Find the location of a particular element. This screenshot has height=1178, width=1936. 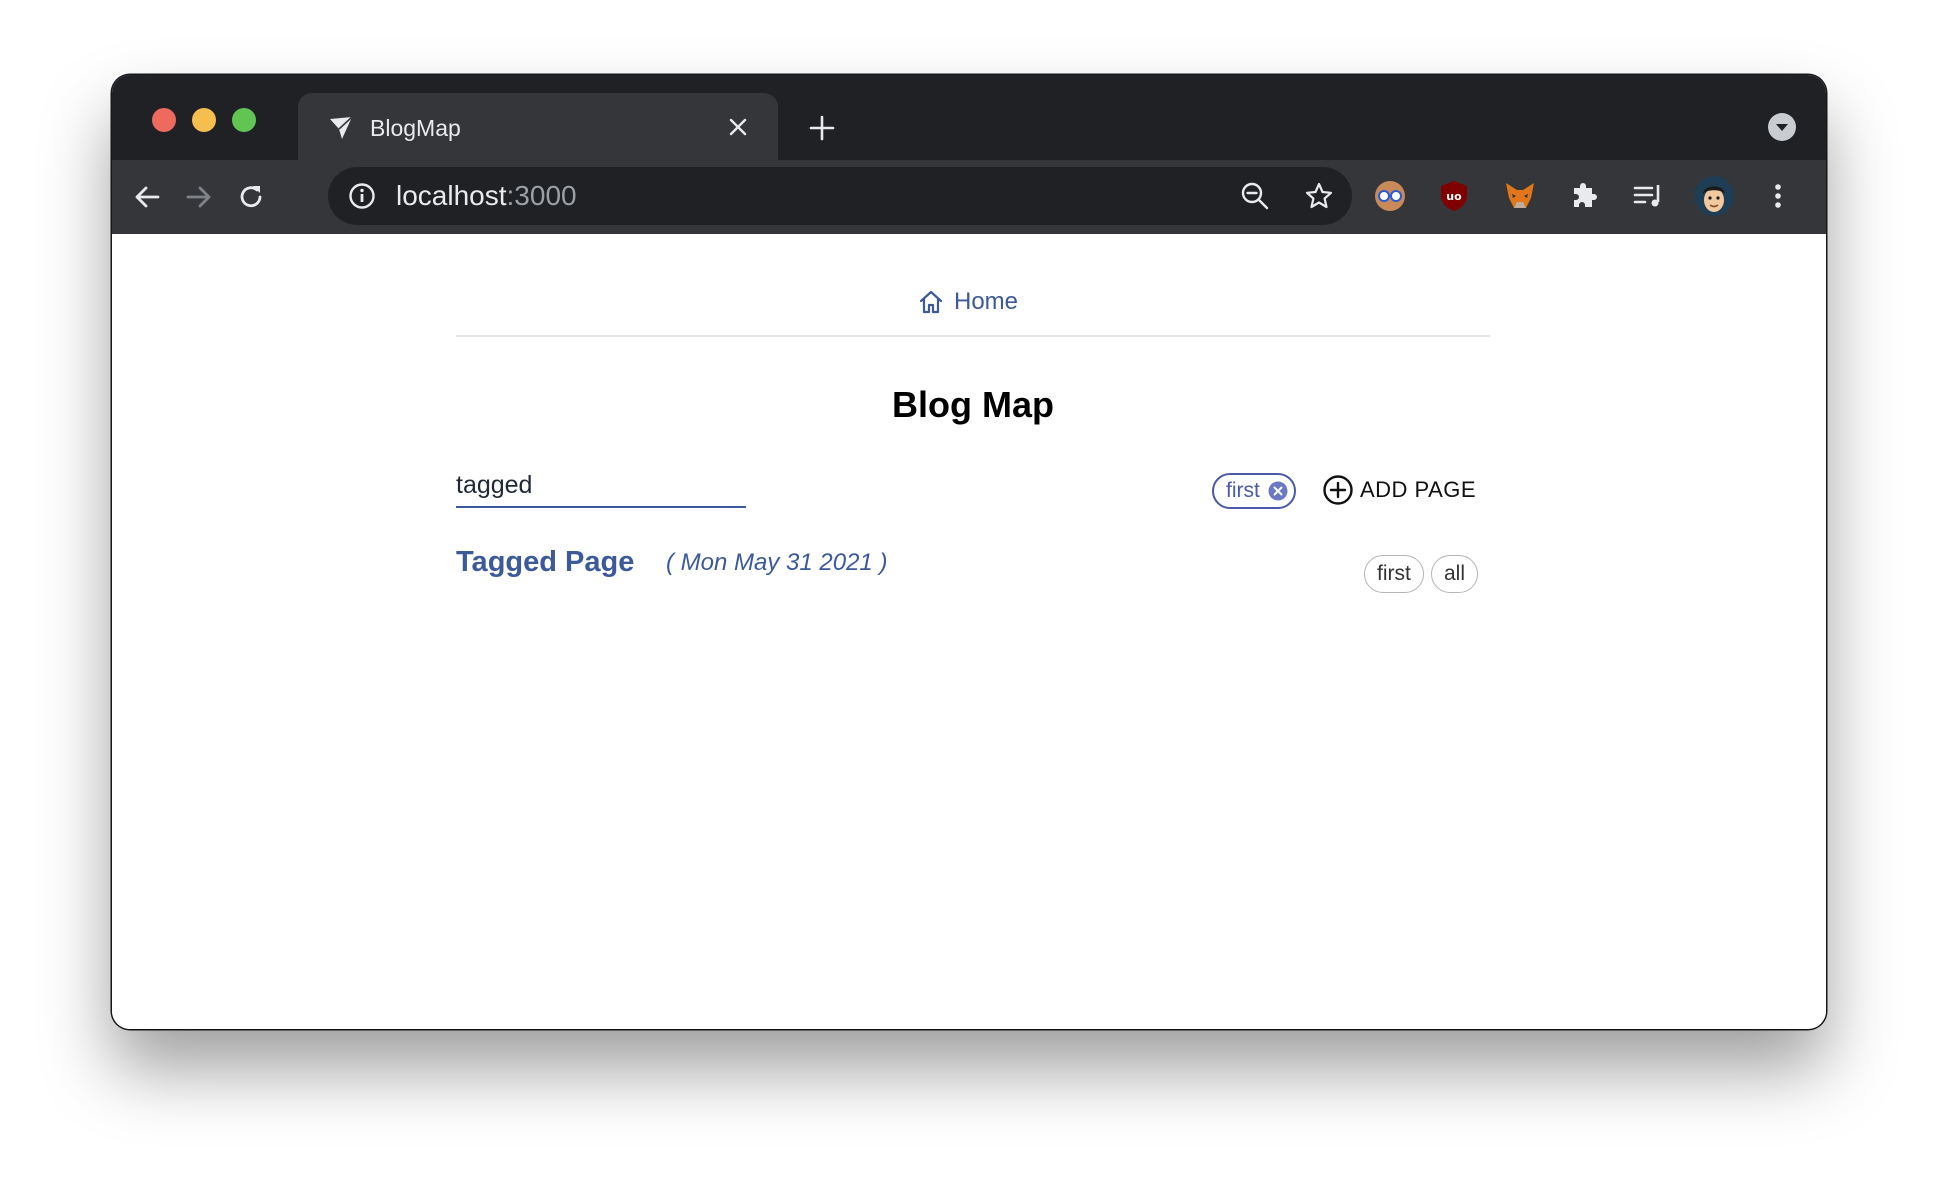

chevron-down-icon is located at coordinates (1782, 127).